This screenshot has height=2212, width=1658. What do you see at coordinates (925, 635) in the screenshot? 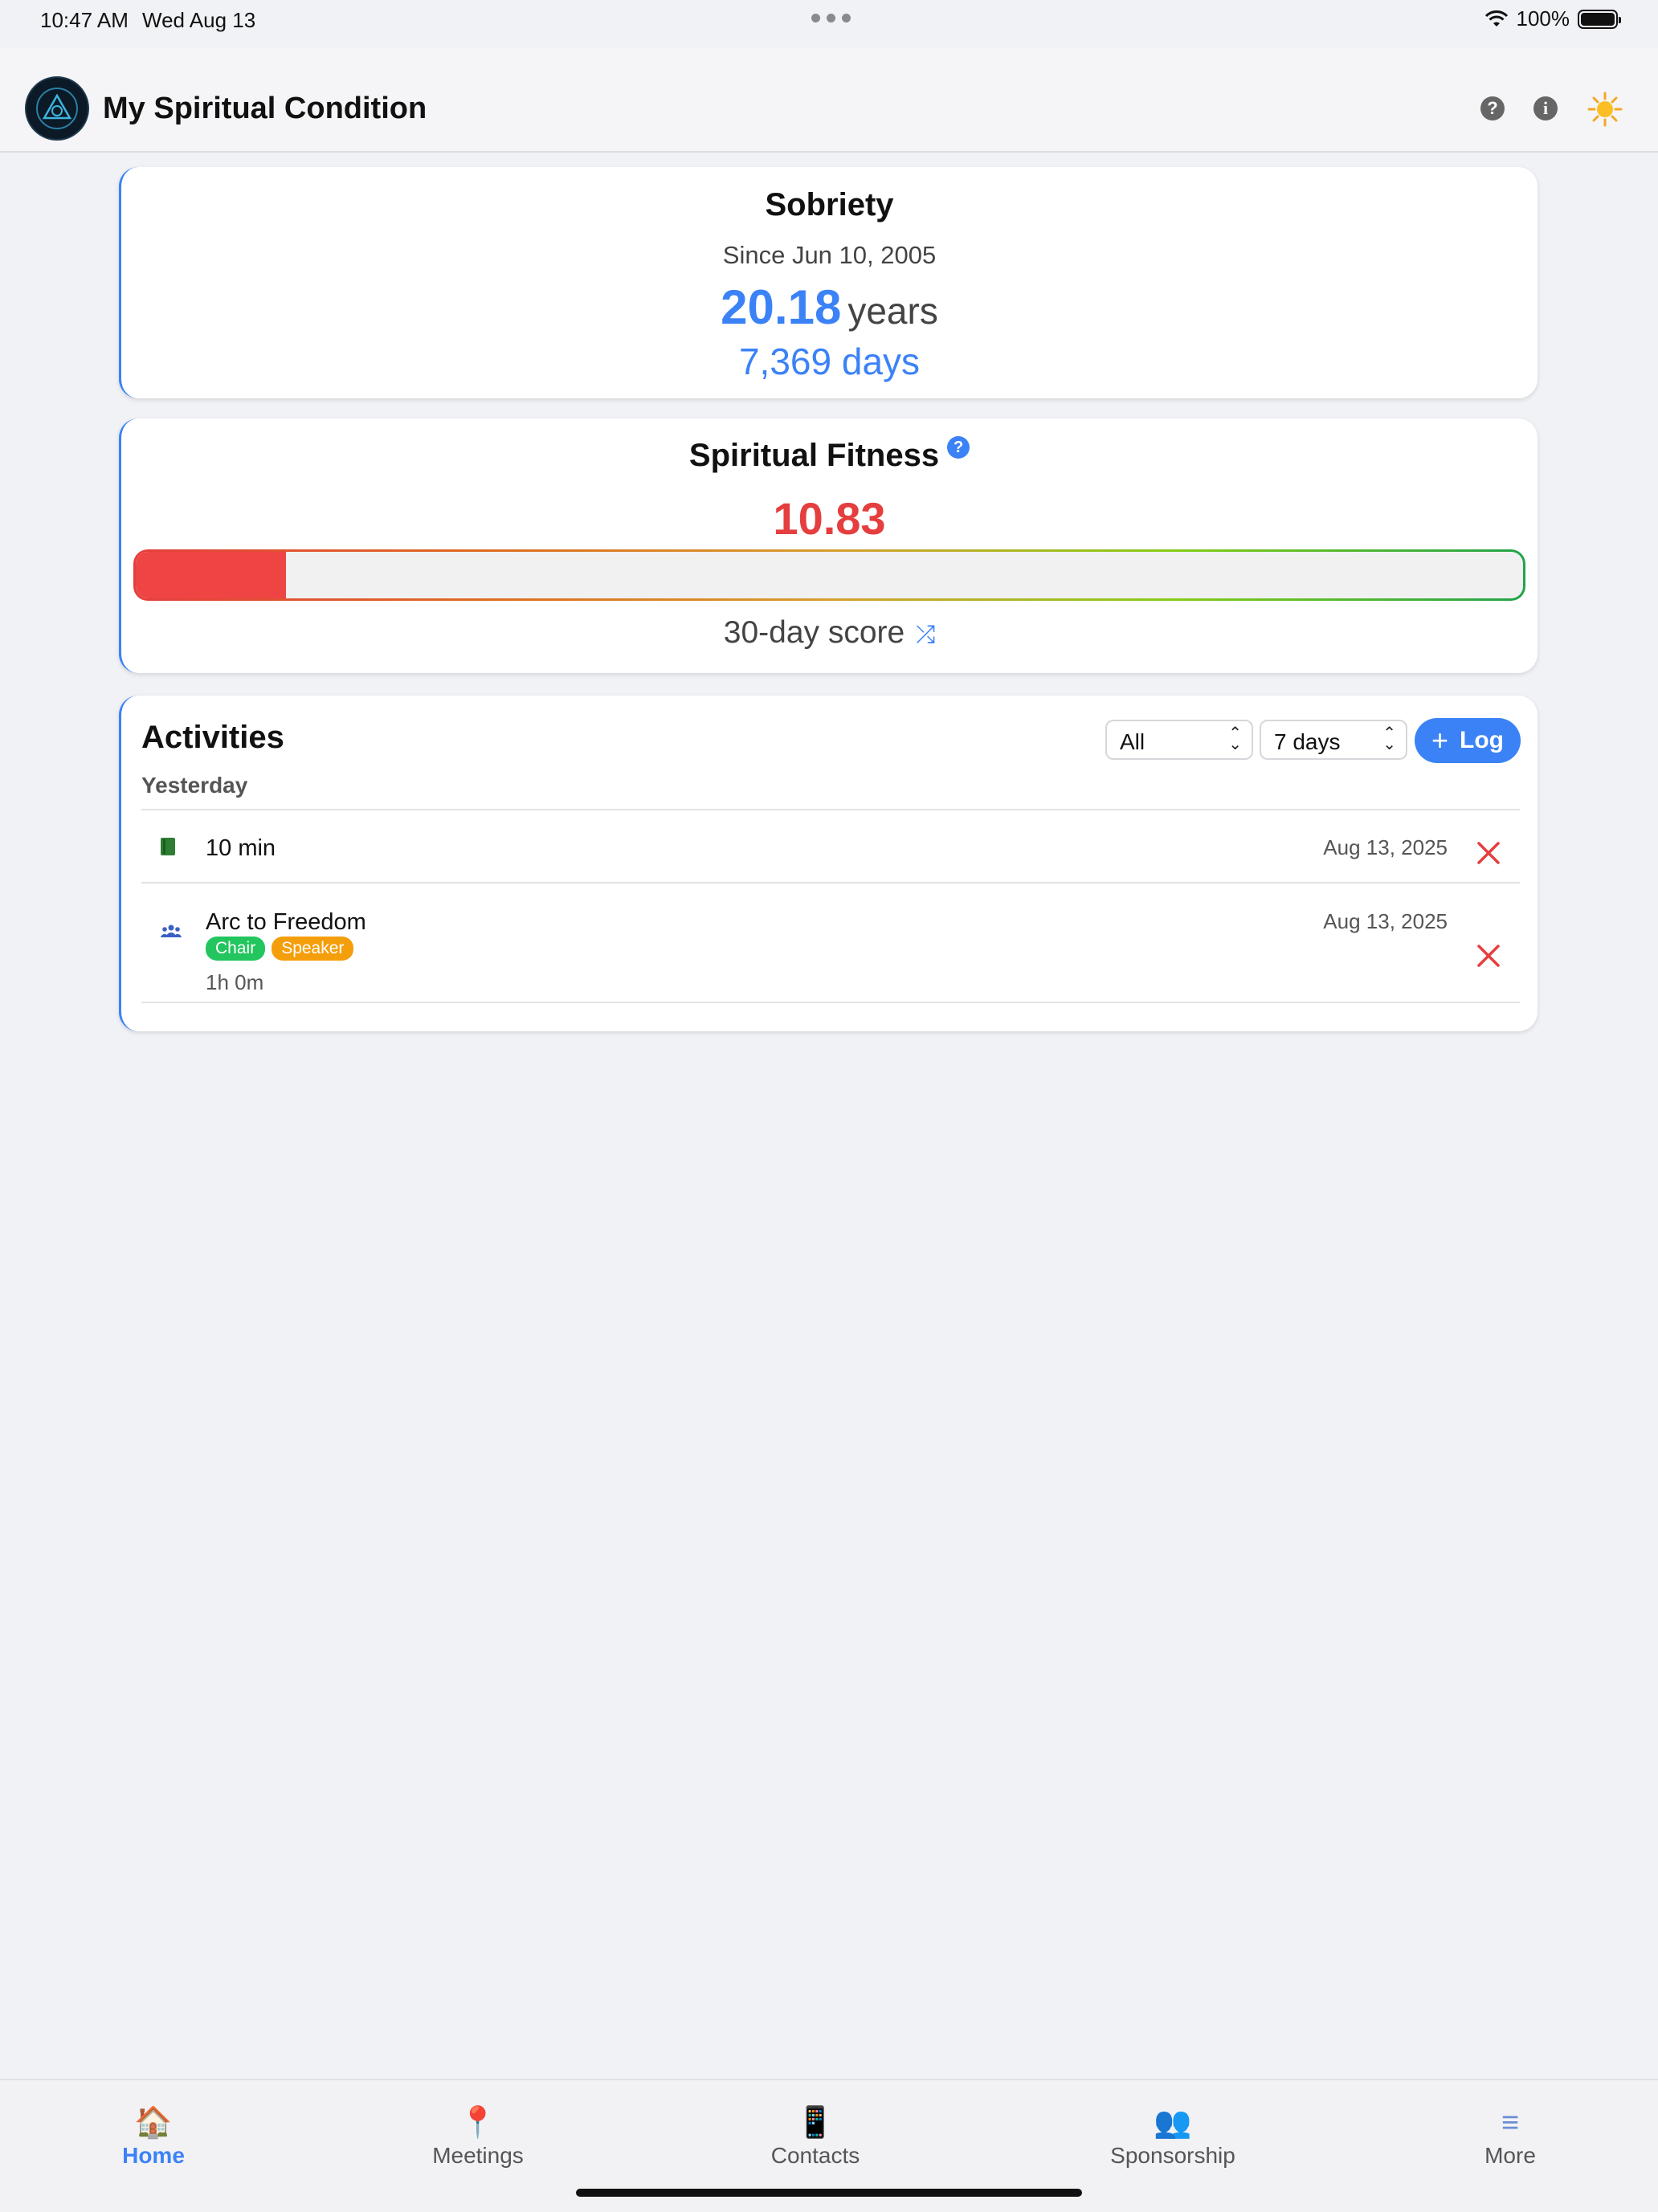
I see `shuffle-icon: ⤮` at bounding box center [925, 635].